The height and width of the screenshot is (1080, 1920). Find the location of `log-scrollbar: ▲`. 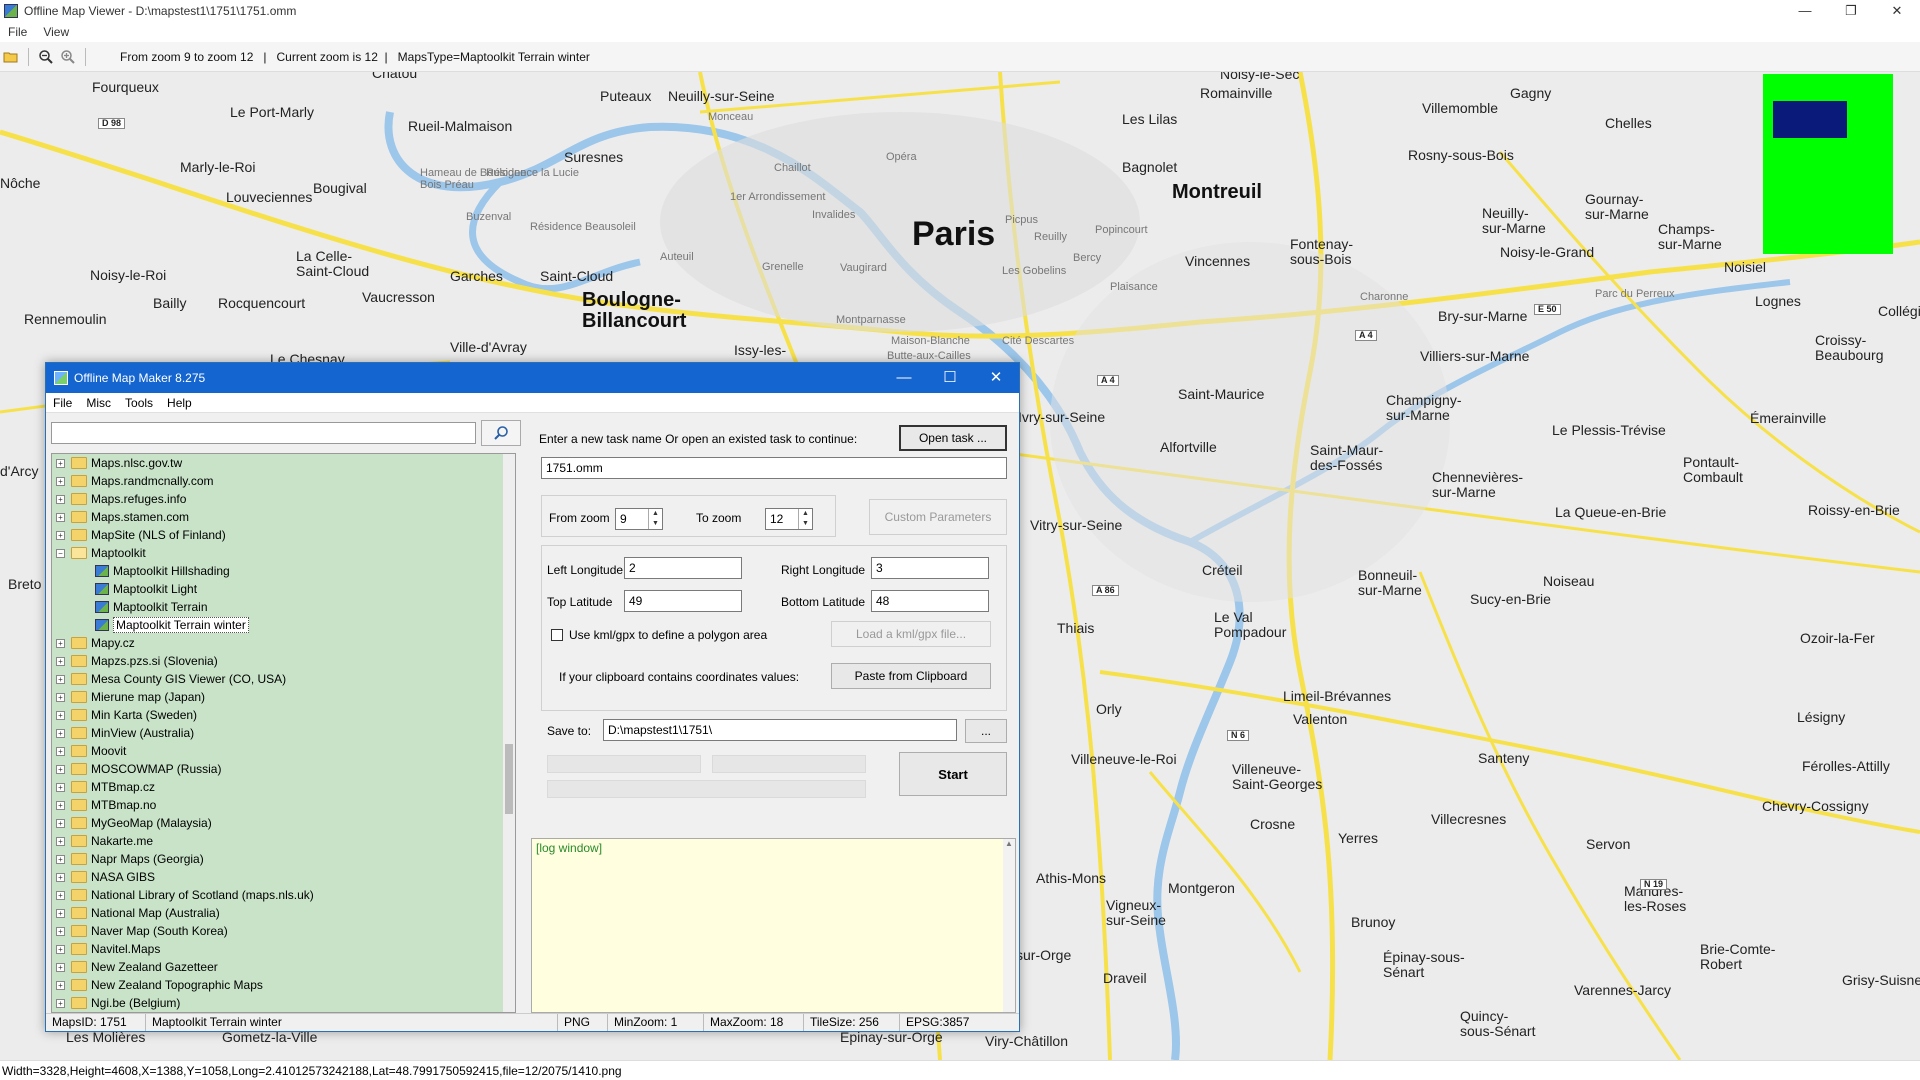

log-scrollbar: ▲ is located at coordinates (1009, 925).